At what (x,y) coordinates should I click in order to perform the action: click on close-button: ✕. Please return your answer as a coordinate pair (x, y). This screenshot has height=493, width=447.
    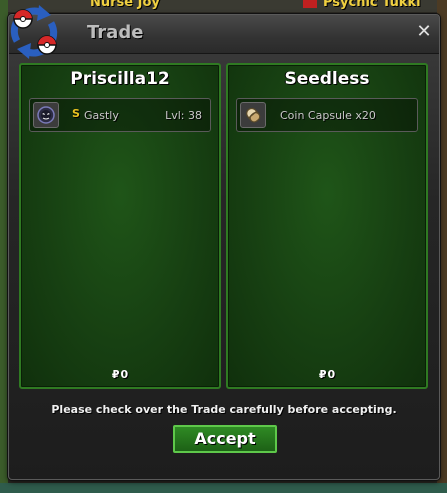
    Looking at the image, I should click on (424, 32).